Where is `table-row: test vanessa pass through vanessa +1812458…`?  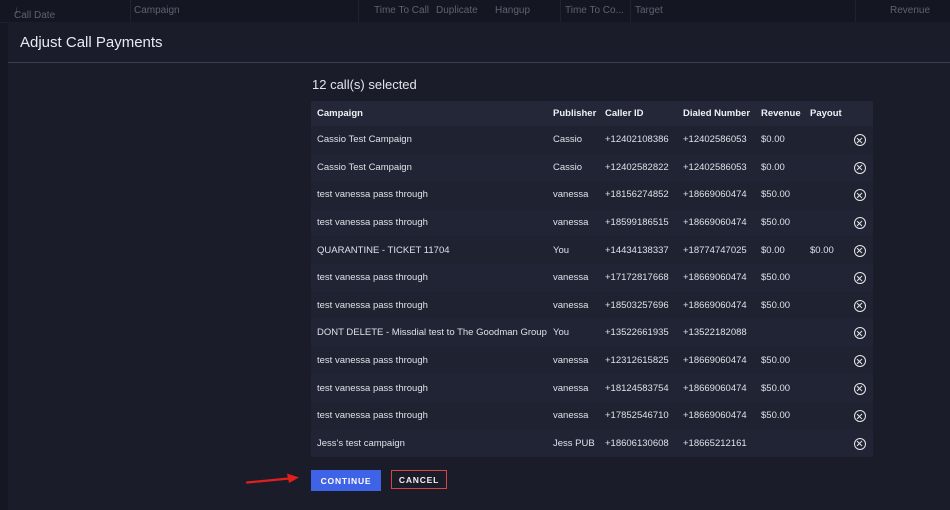 table-row: test vanessa pass through vanessa +1812458… is located at coordinates (592, 388).